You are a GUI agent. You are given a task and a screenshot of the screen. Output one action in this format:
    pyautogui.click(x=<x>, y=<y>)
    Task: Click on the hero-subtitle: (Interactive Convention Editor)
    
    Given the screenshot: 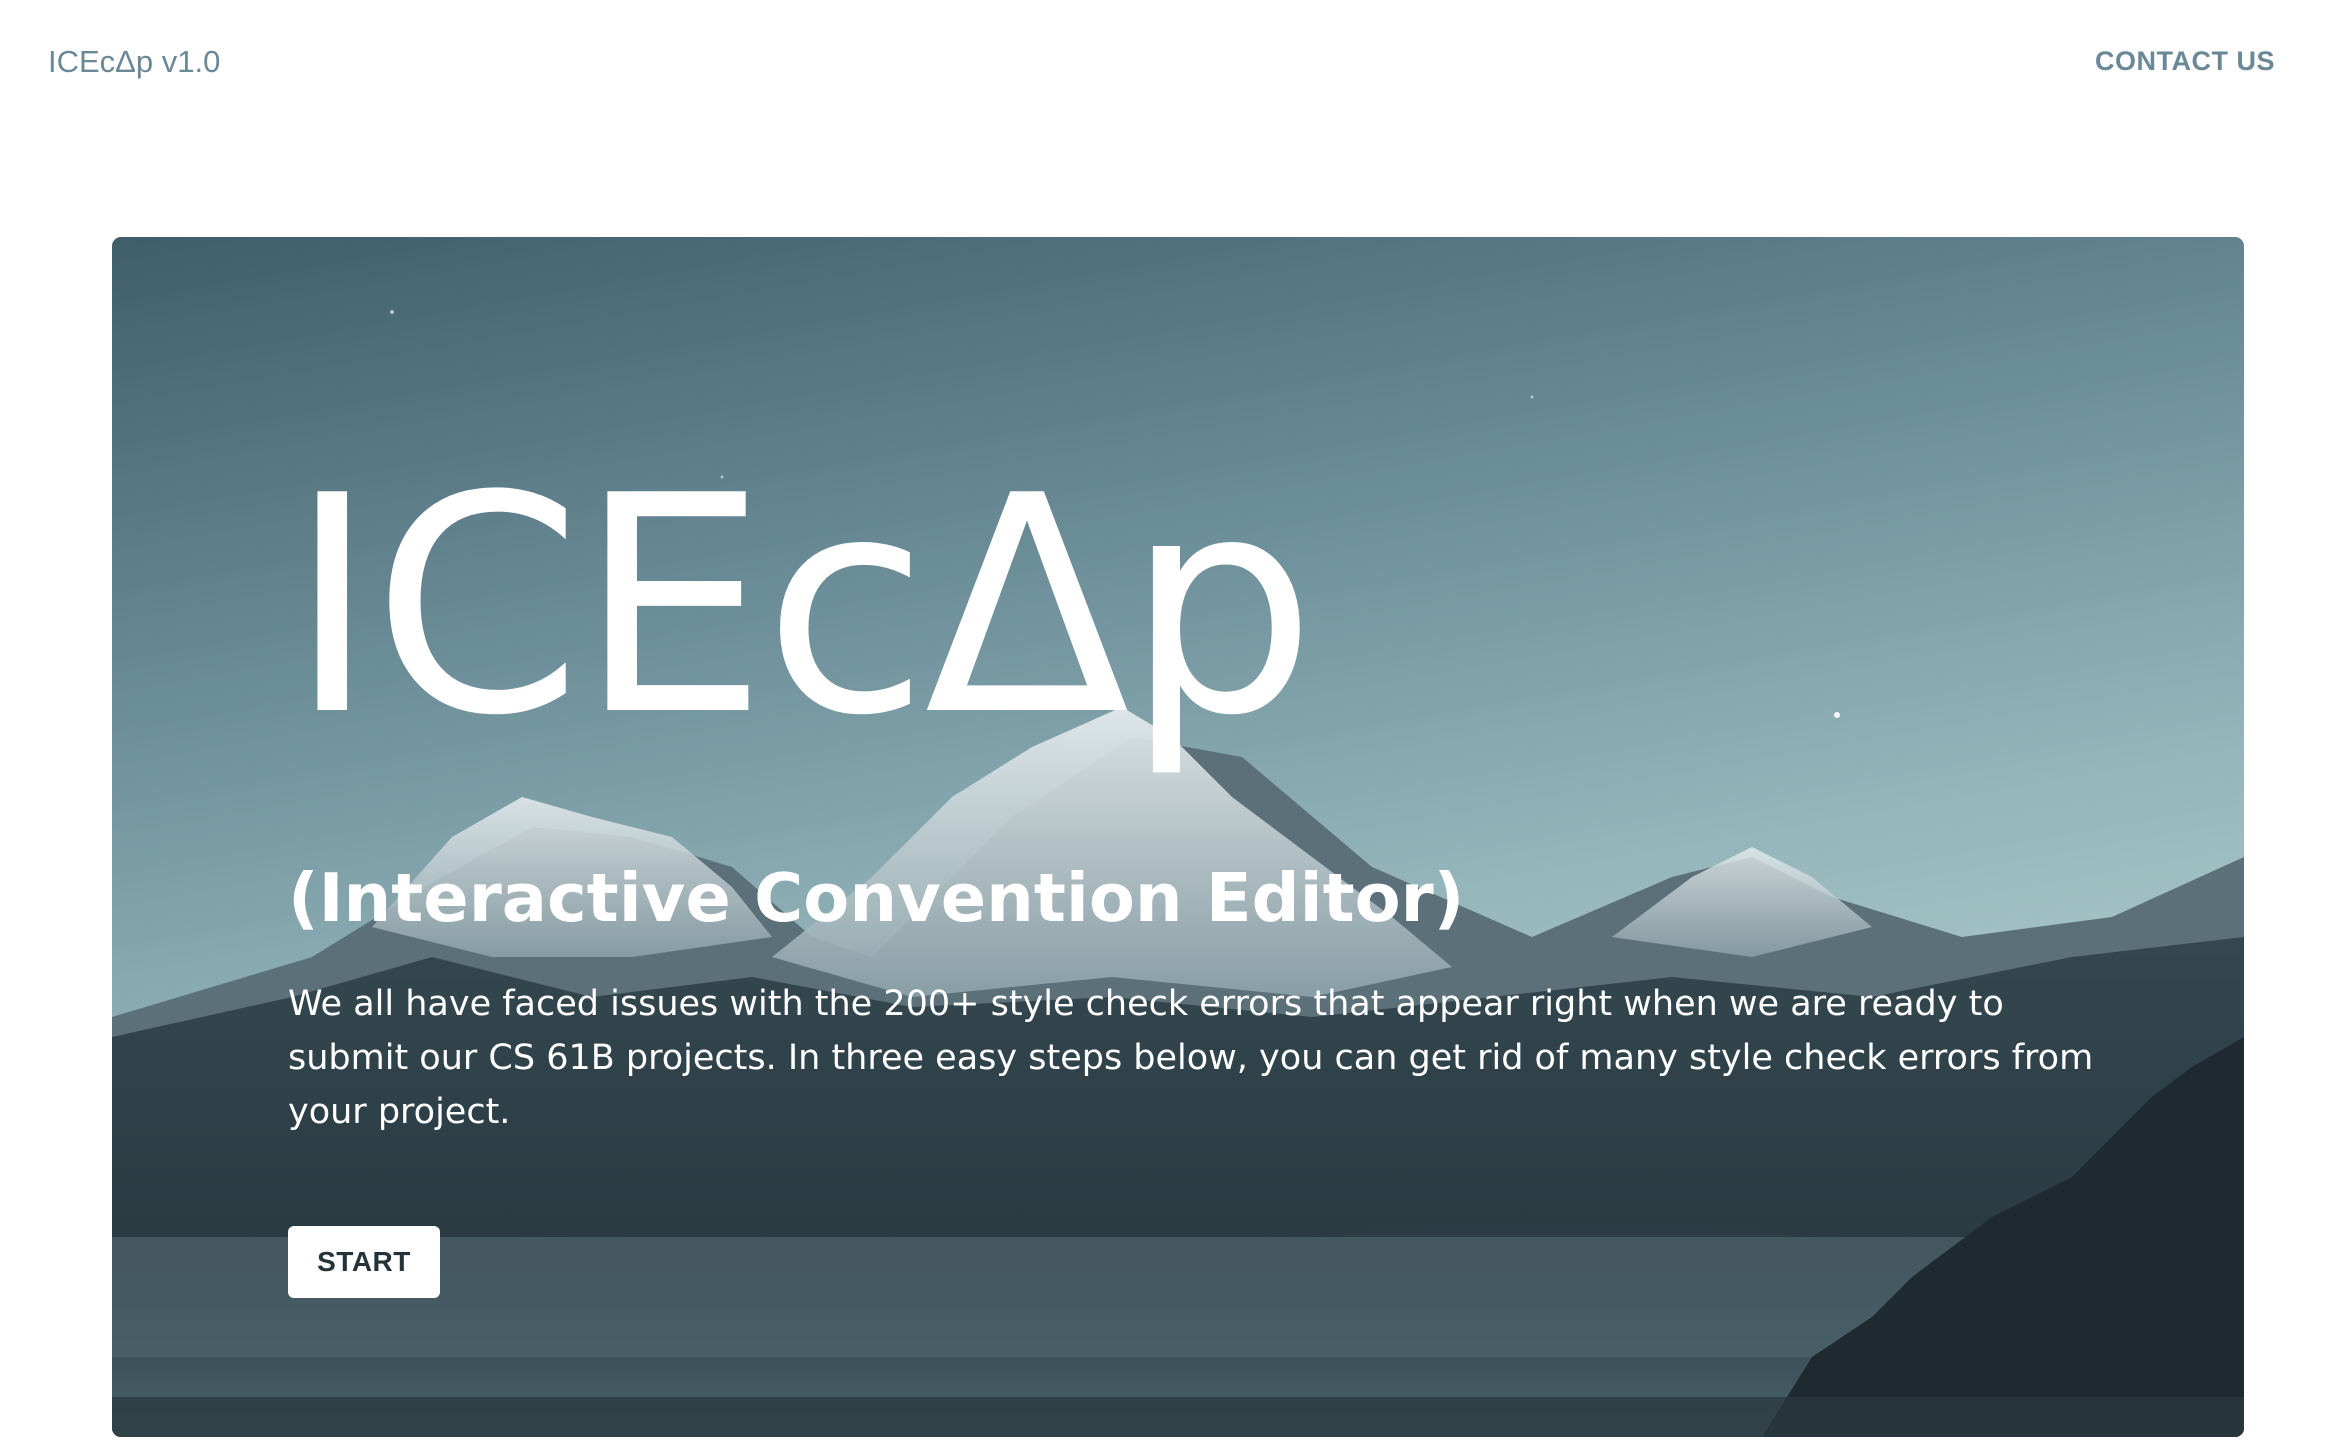 What is the action you would take?
    pyautogui.click(x=876, y=898)
    